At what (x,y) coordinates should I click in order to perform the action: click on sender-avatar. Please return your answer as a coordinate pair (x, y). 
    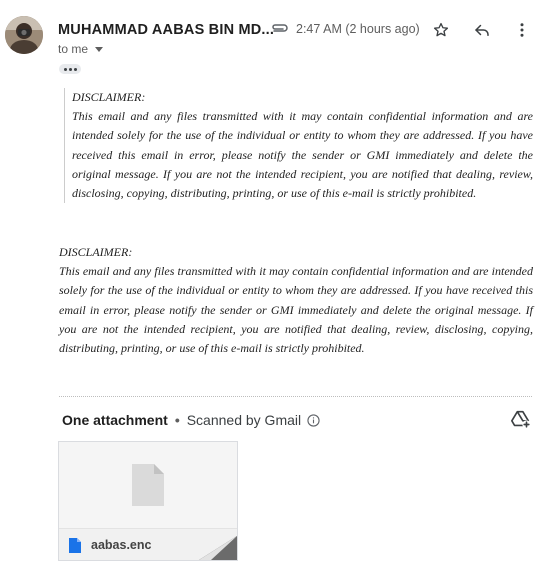
    Looking at the image, I should click on (24, 35).